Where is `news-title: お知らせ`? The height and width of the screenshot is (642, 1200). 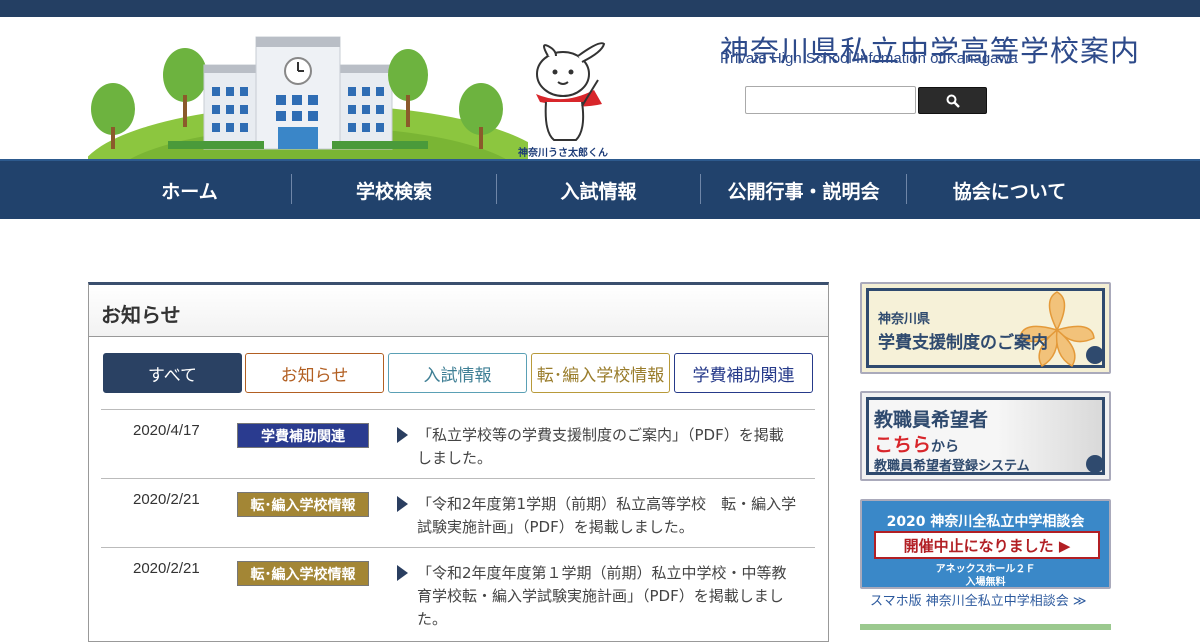 news-title: お知らせ is located at coordinates (141, 315).